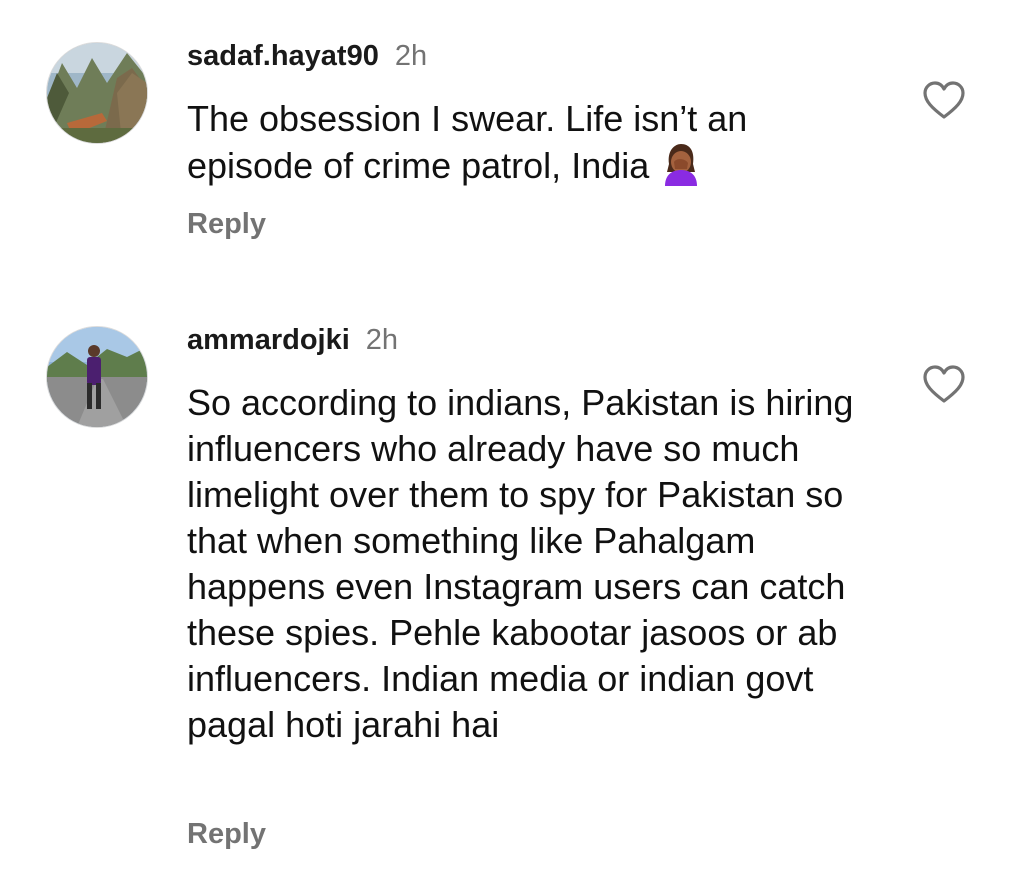 This screenshot has height=882, width=1024. Describe the element at coordinates (382, 340) in the screenshot. I see `timestamp: 2h` at that location.